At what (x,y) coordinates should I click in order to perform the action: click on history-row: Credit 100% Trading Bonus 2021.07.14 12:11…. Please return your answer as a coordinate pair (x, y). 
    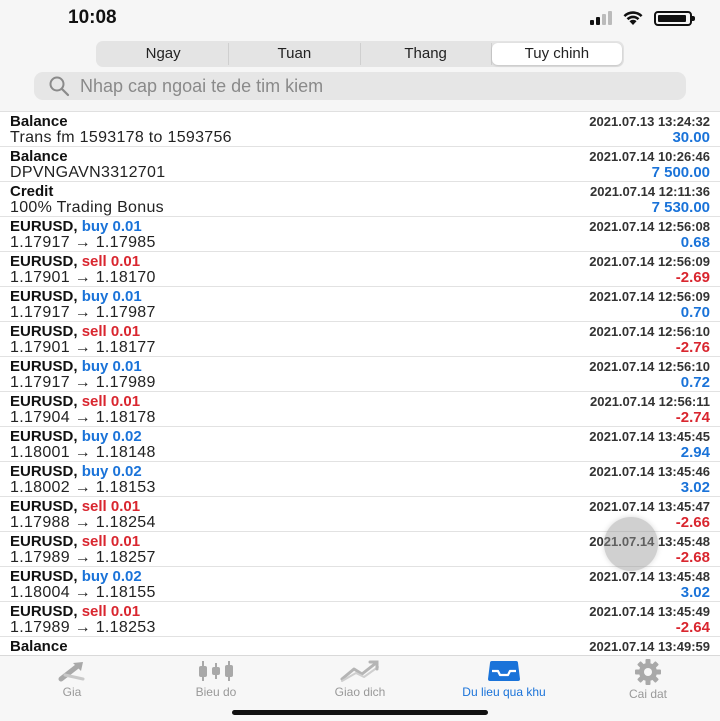
    Looking at the image, I should click on (360, 199).